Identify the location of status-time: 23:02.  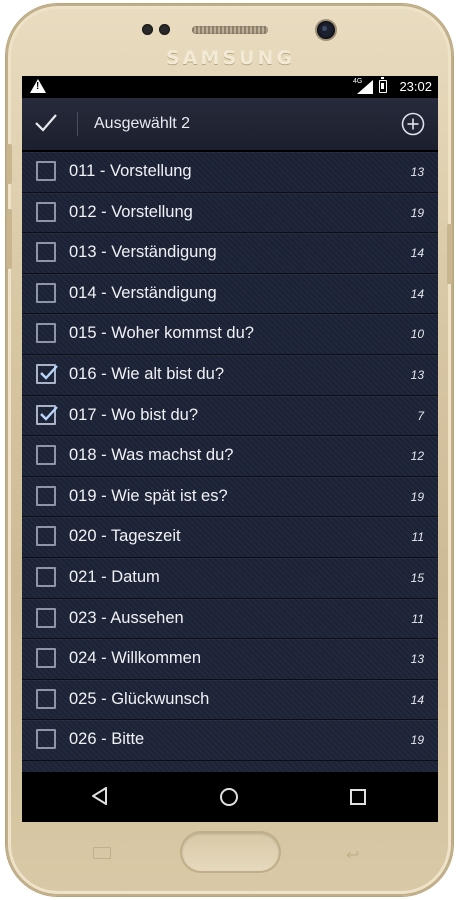
(415, 86).